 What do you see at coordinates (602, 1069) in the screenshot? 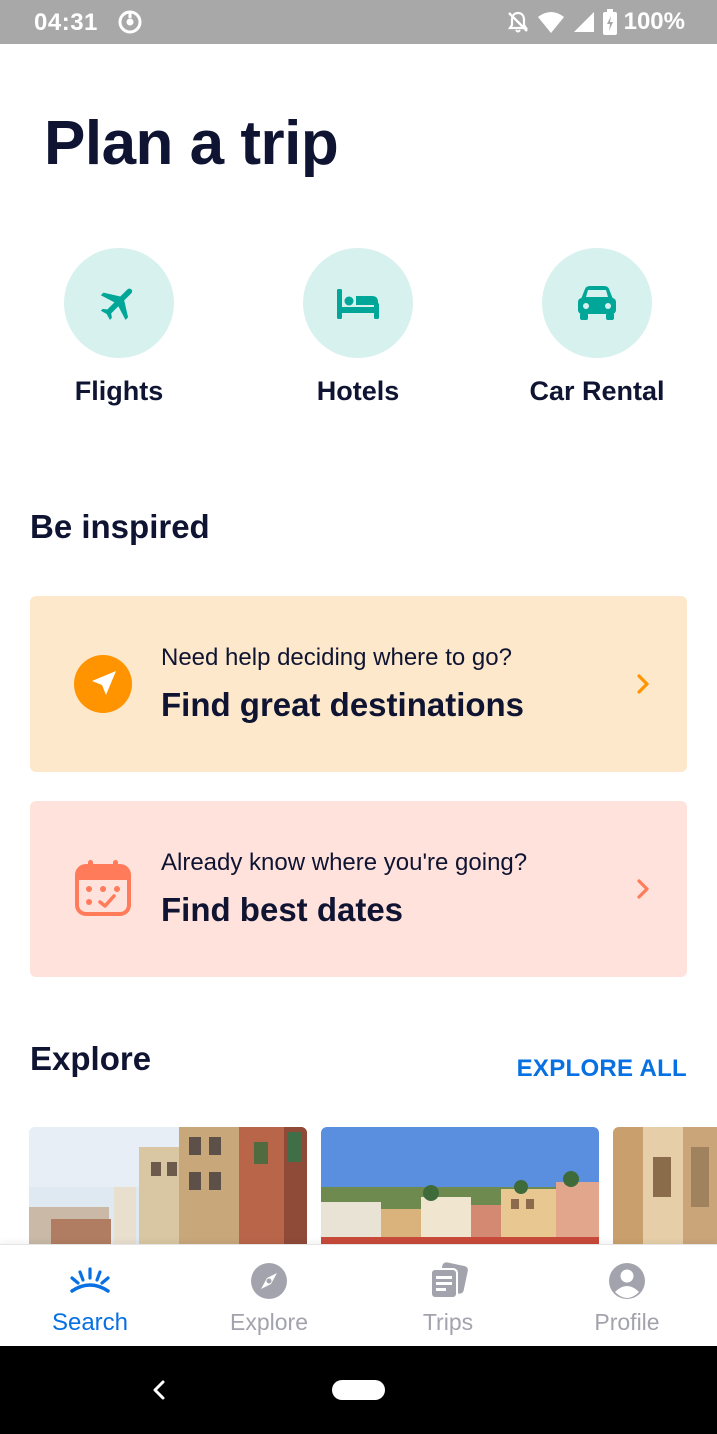
I see `explore-all-link: EXPLORE ALL` at bounding box center [602, 1069].